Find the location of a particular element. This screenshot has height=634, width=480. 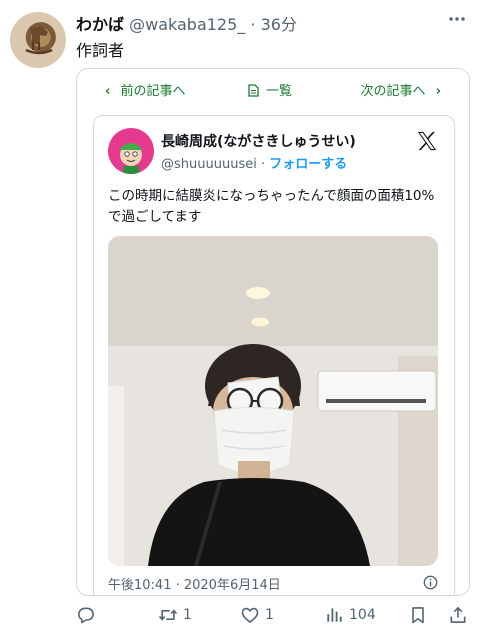

reply-button is located at coordinates (88, 615).